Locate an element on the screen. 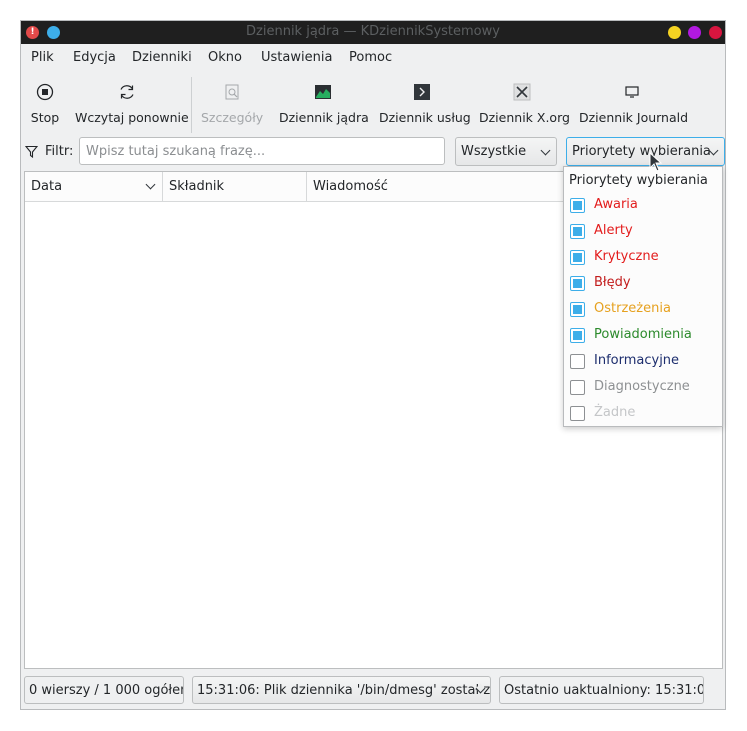 This screenshot has width=747, height=731. priority-label: Krytyczne is located at coordinates (626, 256).